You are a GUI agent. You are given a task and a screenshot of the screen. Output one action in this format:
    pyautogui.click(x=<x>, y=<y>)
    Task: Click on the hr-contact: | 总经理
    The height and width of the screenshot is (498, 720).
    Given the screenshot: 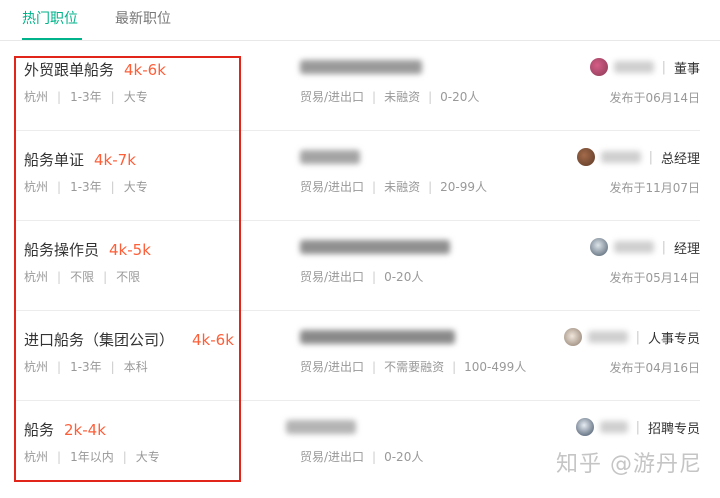 What is the action you would take?
    pyautogui.click(x=638, y=157)
    